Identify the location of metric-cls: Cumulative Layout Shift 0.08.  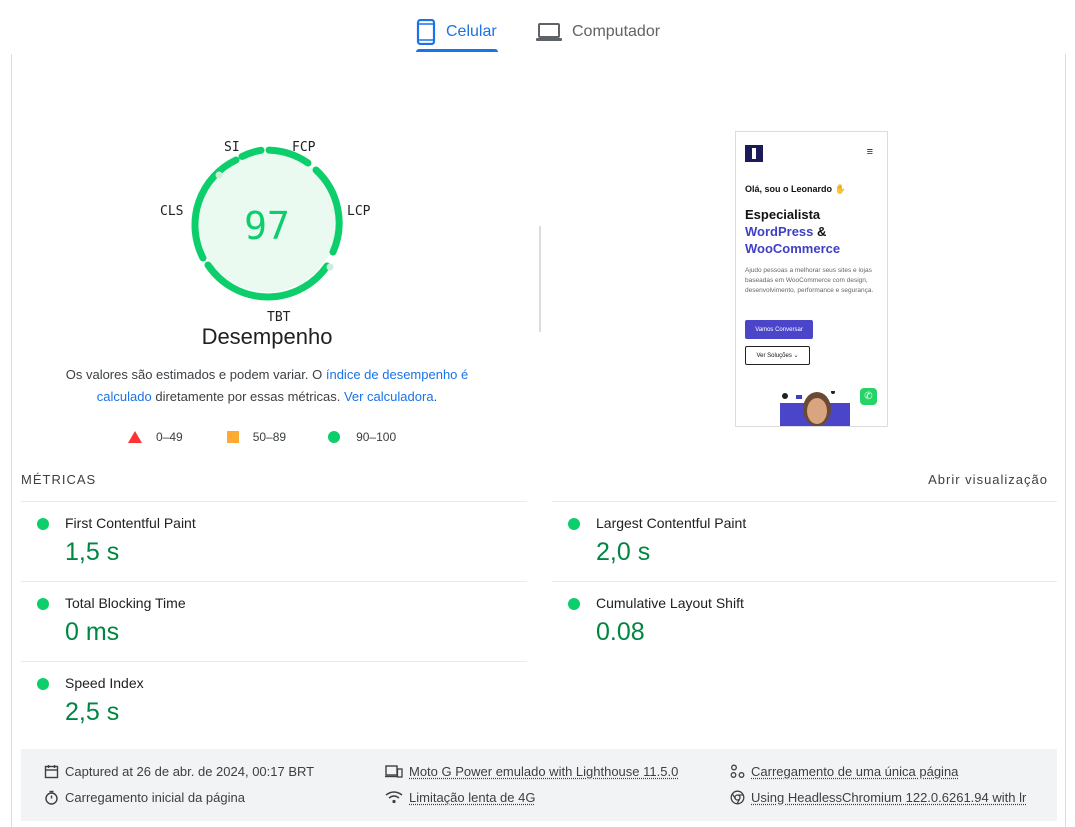
(787, 621).